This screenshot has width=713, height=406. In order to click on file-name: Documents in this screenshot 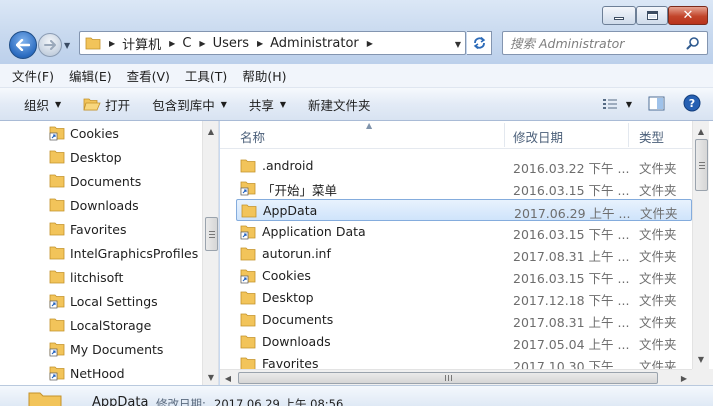, I will do `click(298, 319)`.